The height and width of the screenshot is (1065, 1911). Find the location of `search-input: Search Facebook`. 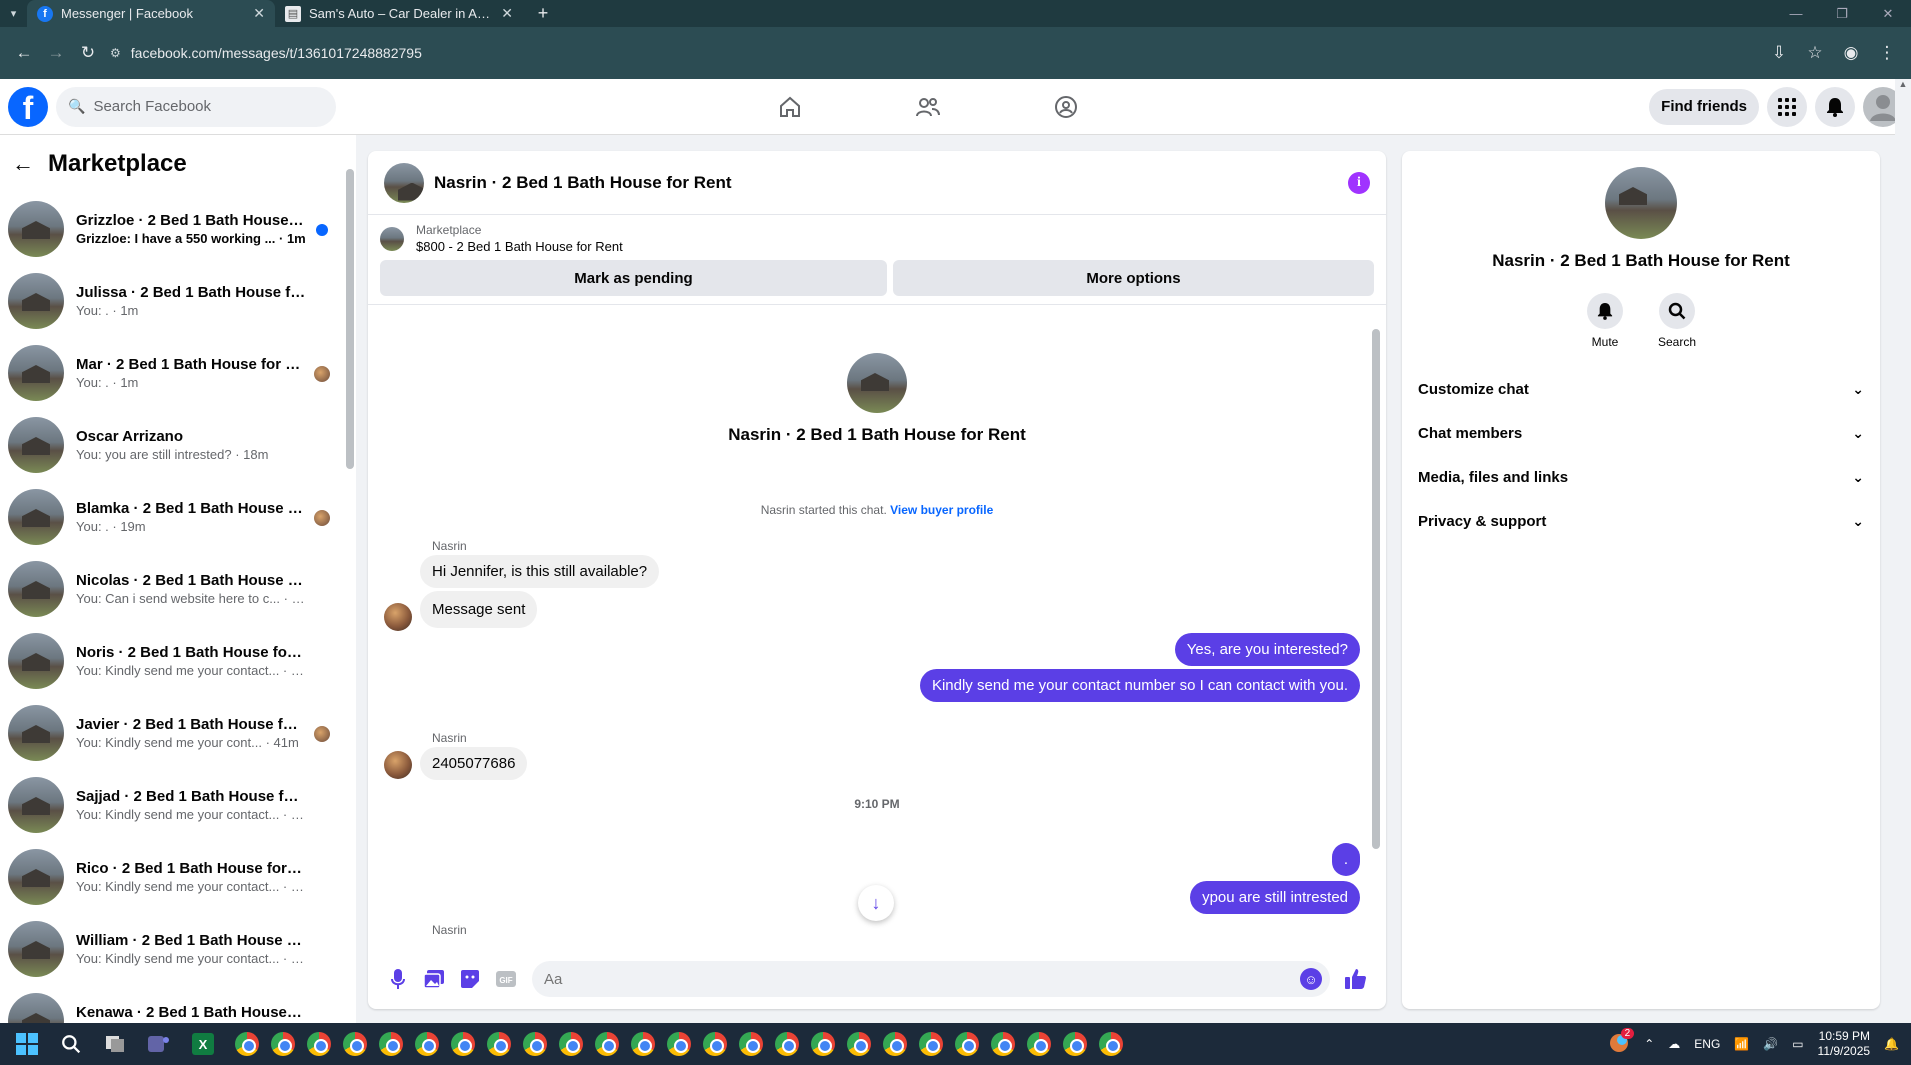

search-input: Search Facebook is located at coordinates (152, 106).